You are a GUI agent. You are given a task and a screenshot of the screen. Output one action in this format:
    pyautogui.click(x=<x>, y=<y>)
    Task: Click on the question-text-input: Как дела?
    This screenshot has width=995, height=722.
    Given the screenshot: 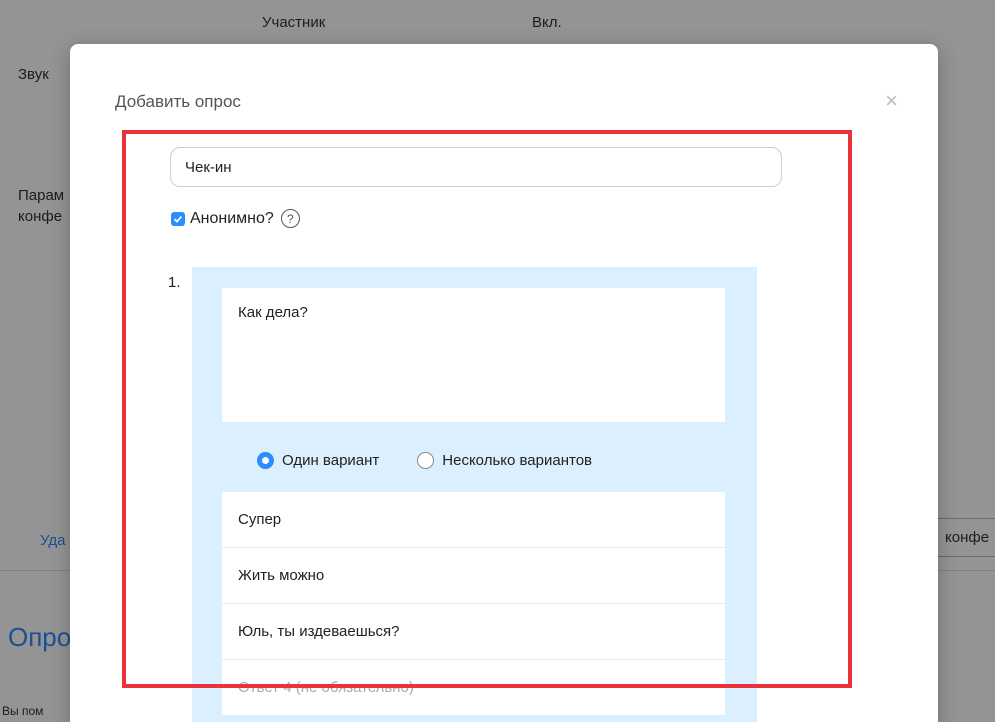 What is the action you would take?
    pyautogui.click(x=473, y=355)
    